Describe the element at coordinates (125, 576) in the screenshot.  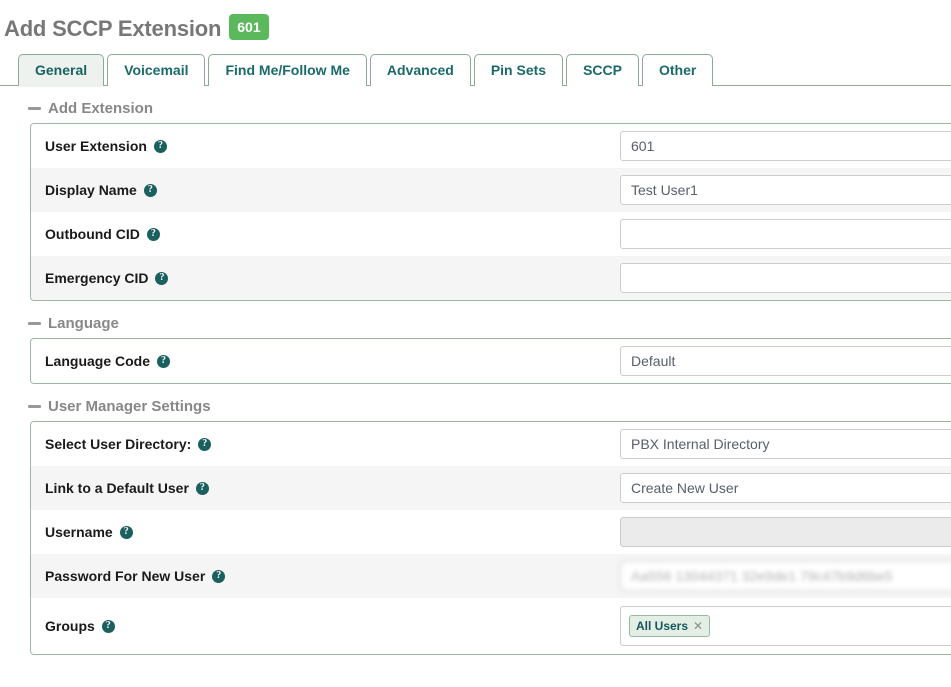
I see `label-text: Password For New User` at that location.